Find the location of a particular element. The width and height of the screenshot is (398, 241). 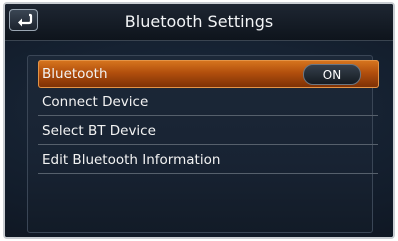

menu-item-connect-device: Connect Device is located at coordinates (208, 102).